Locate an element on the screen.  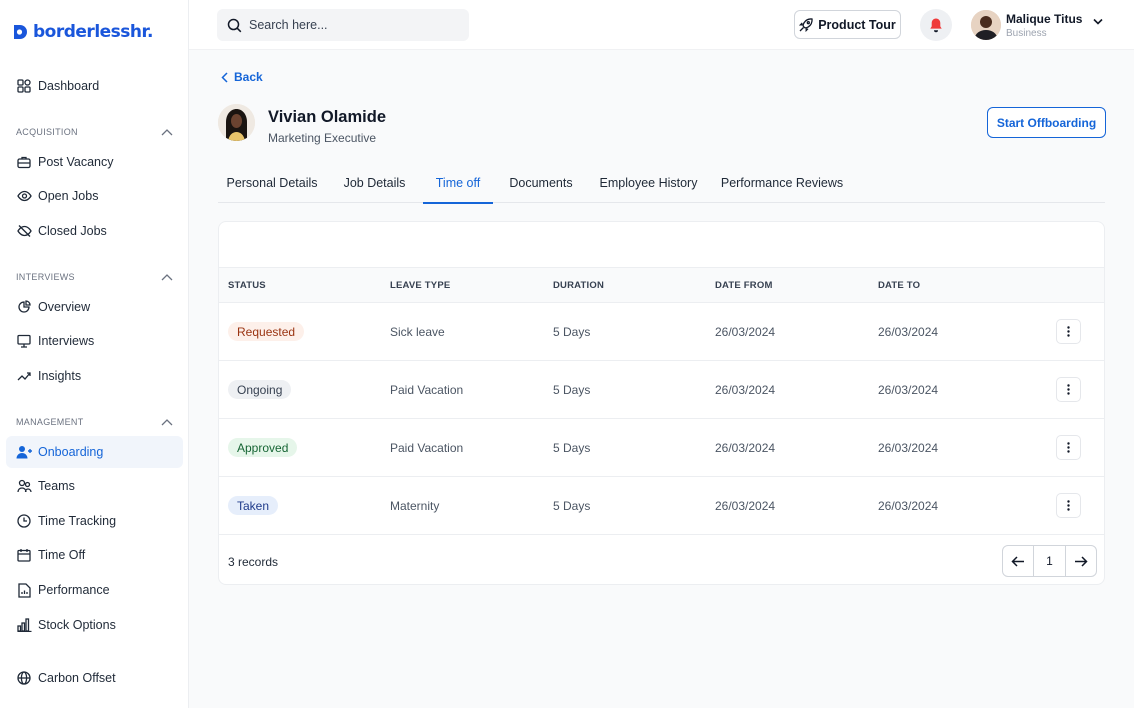
sidebar-item-label: Performance is located at coordinates (74, 590).